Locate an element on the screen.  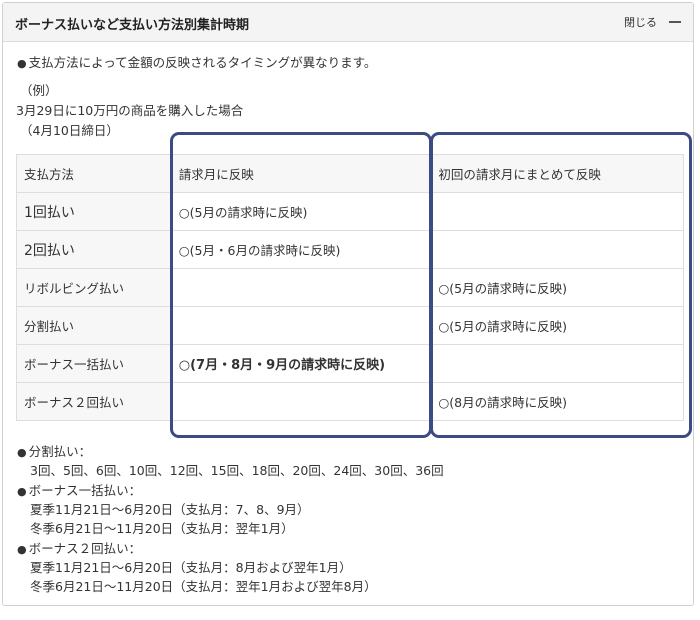
table-row: 分割払い ○(5月の請求時に反映) is located at coordinates (350, 325).